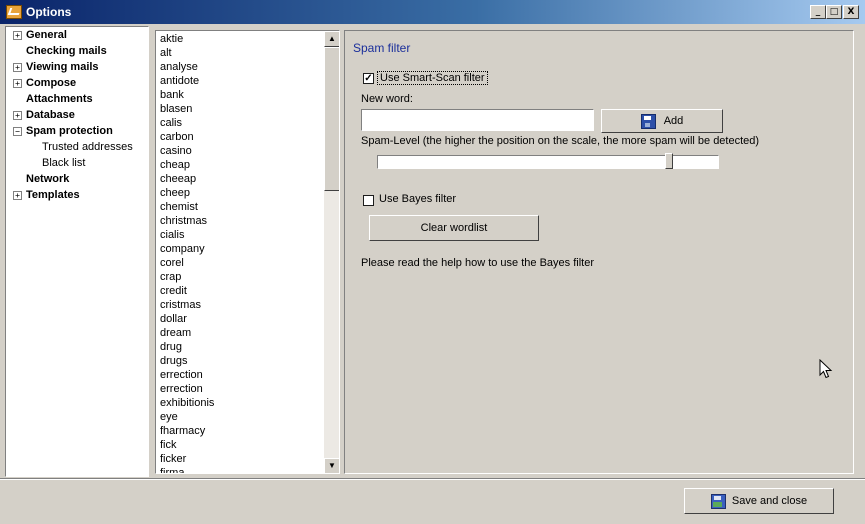 This screenshot has width=865, height=524. What do you see at coordinates (851, 12) in the screenshot?
I see `close-button: X` at bounding box center [851, 12].